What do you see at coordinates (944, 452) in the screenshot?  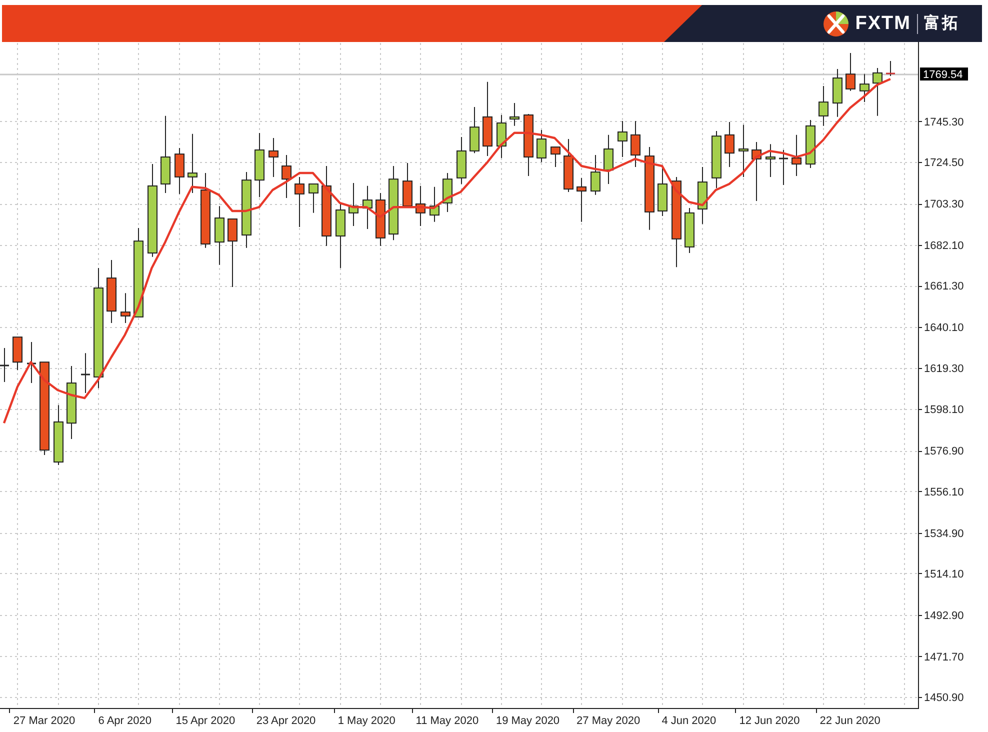 I see `price-label: 1576.90` at bounding box center [944, 452].